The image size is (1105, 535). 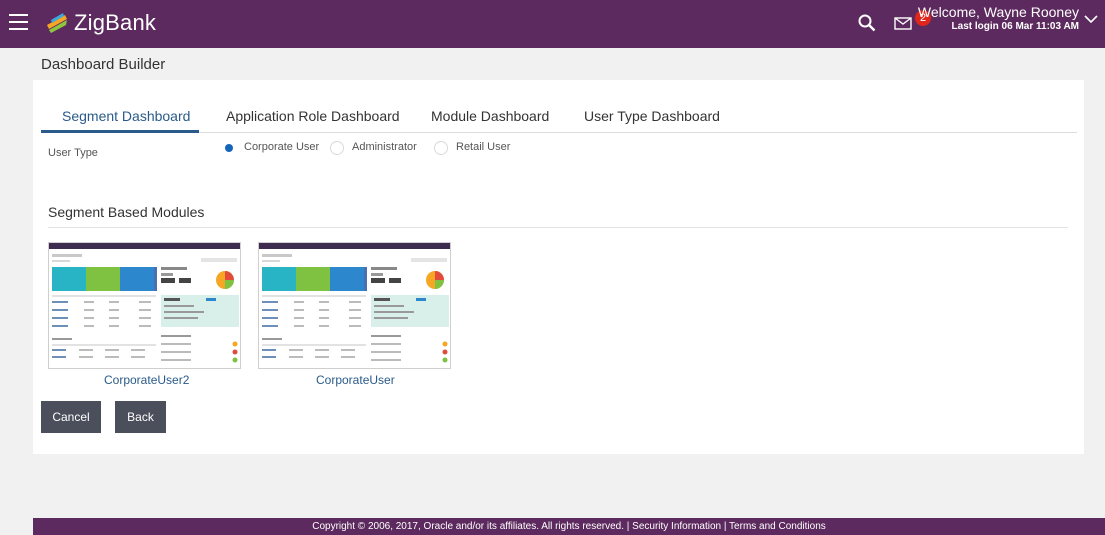 I want to click on search-icon, so click(x=867, y=23).